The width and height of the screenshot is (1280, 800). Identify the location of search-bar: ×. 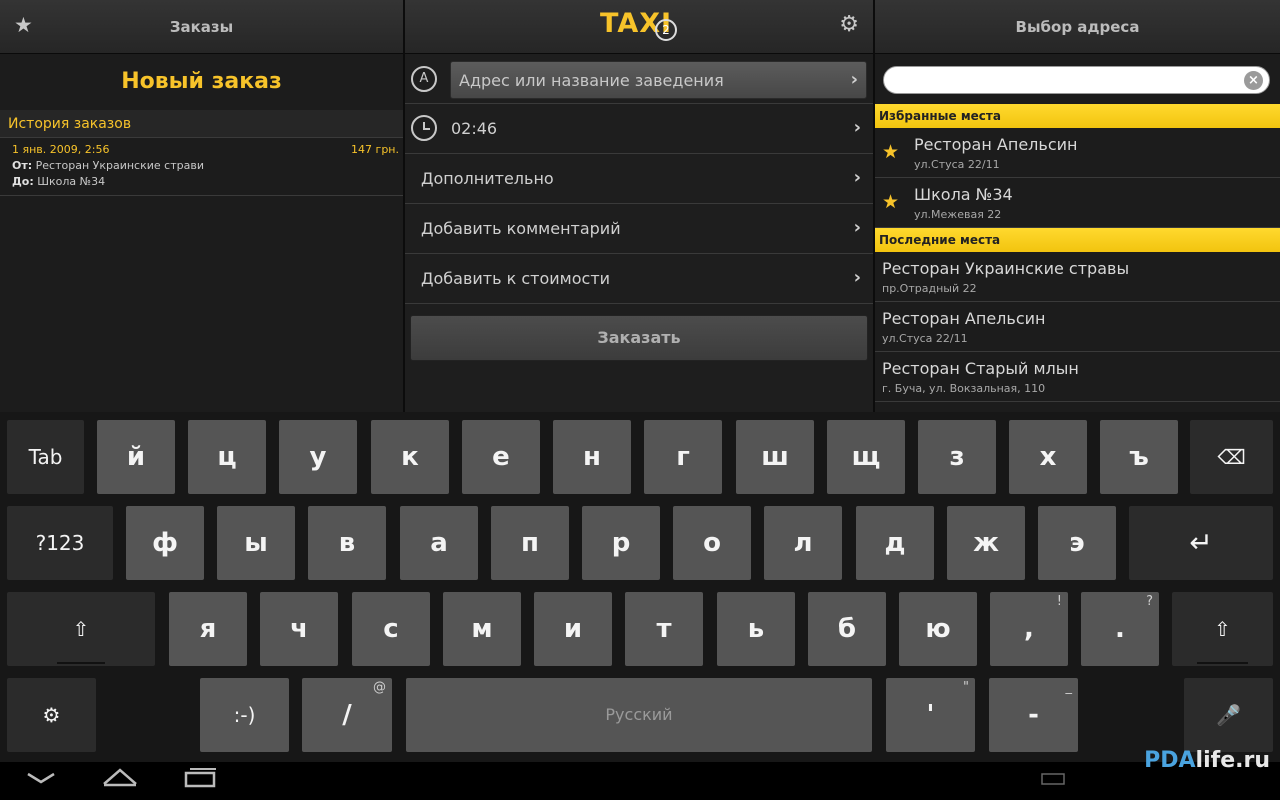
(1077, 79).